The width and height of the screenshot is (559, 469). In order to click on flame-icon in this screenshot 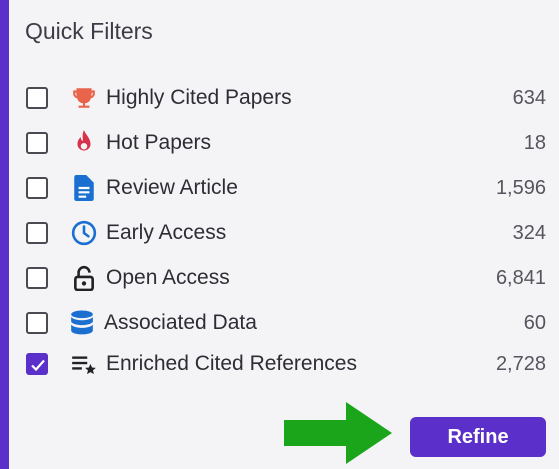, I will do `click(84, 143)`.